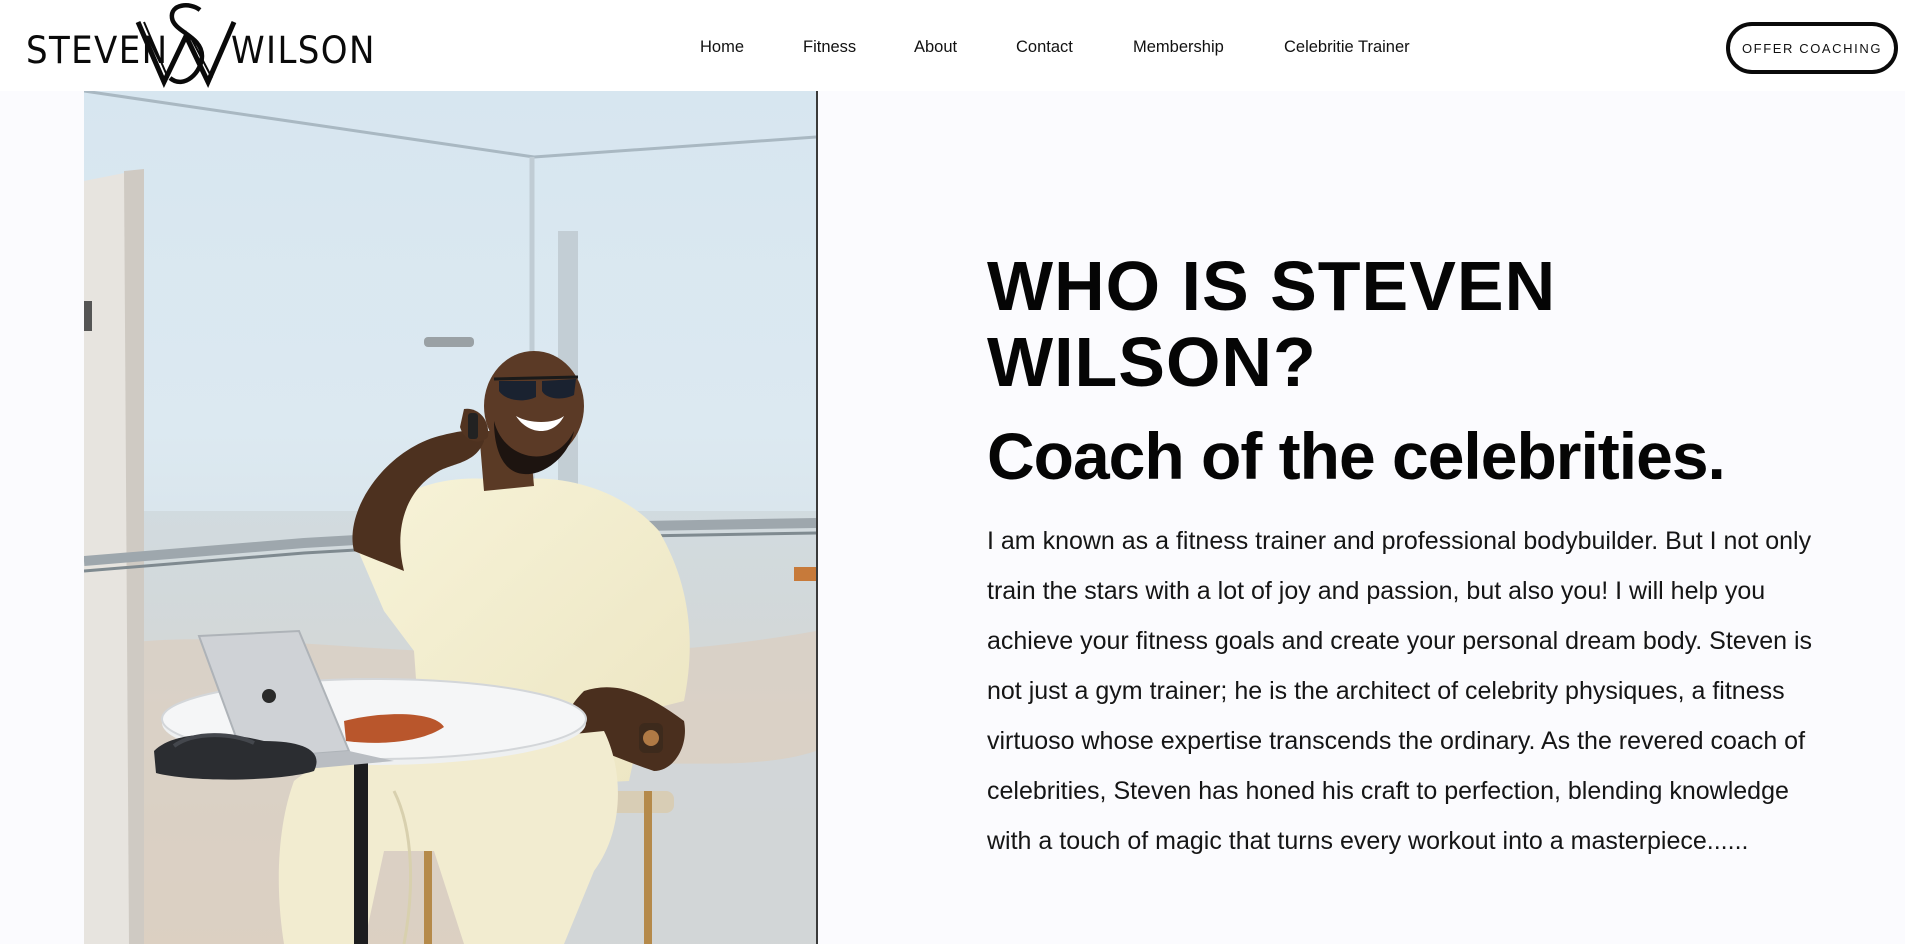 Image resolution: width=1905 pixels, height=944 pixels. I want to click on offer-coaching-button: OFFER COACHING, so click(1812, 48).